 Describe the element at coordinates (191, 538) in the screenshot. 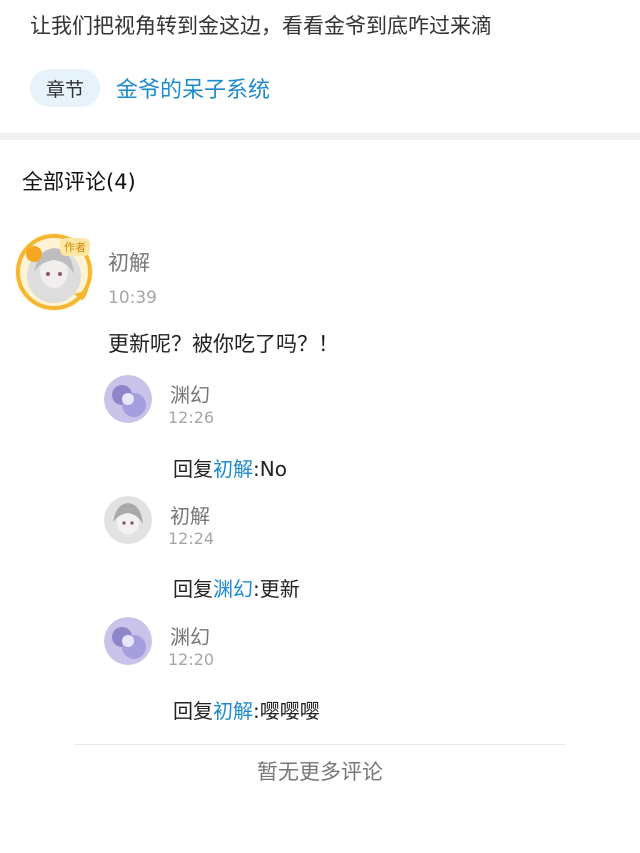

I see `reply-time: 12:24` at that location.